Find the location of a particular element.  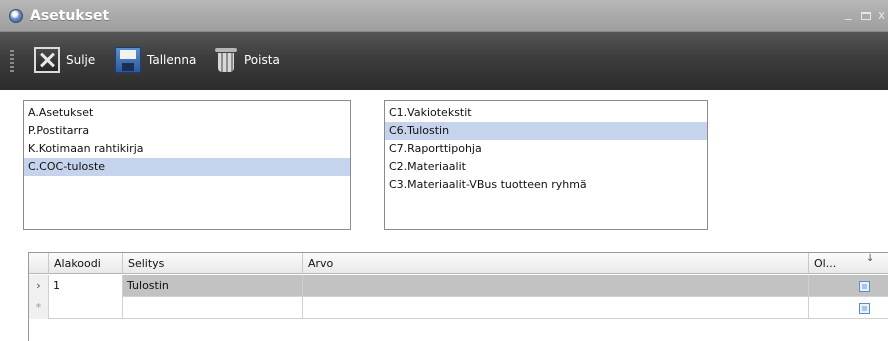

delete-button: Poista is located at coordinates (247, 60).